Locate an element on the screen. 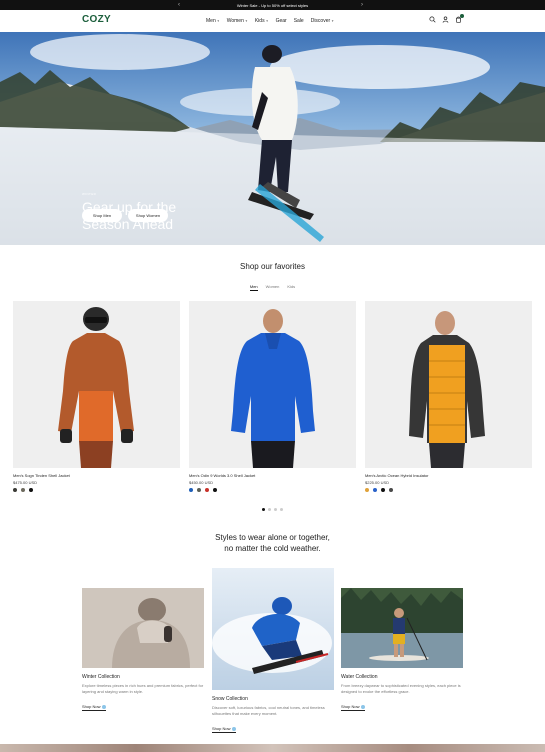 This screenshot has height=752, width=545. product-name: Men's Sogn Tinden Shell Jacket is located at coordinates (96, 475).